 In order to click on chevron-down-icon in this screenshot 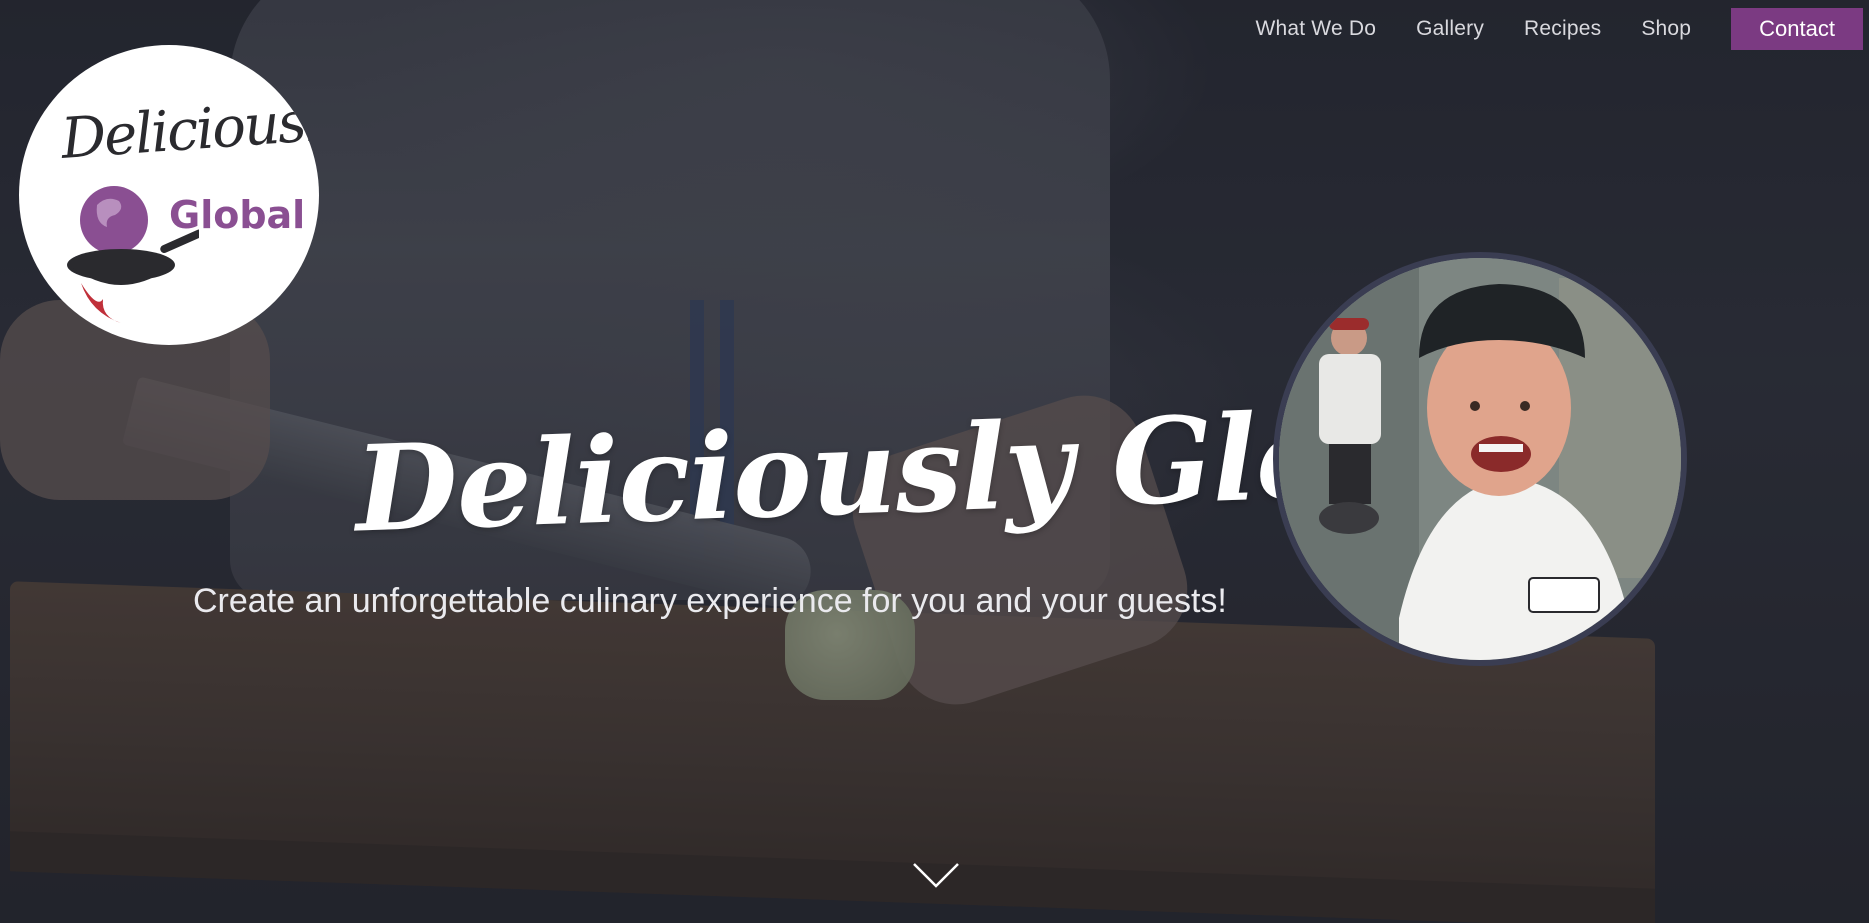, I will do `click(936, 875)`.